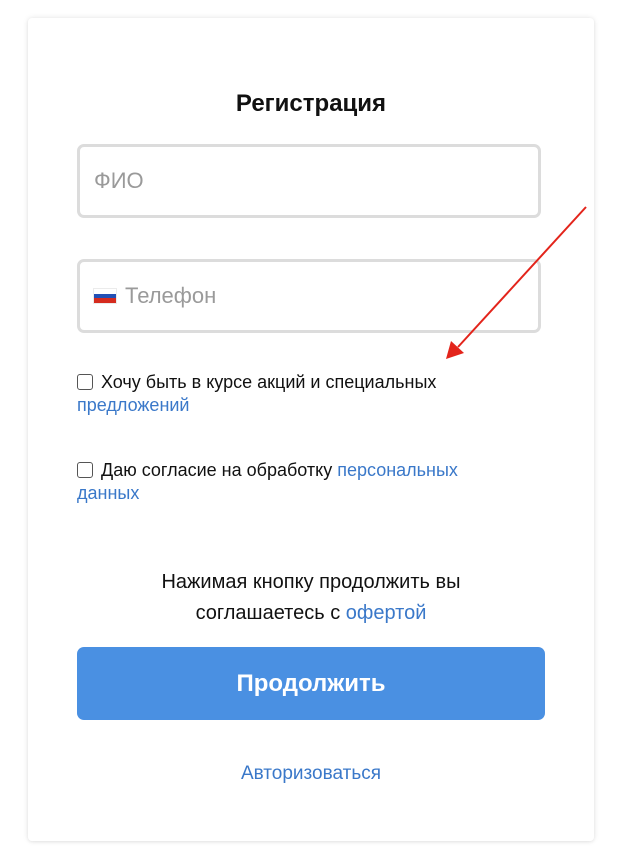  What do you see at coordinates (311, 774) in the screenshot?
I see `login-link: Авторизоваться` at bounding box center [311, 774].